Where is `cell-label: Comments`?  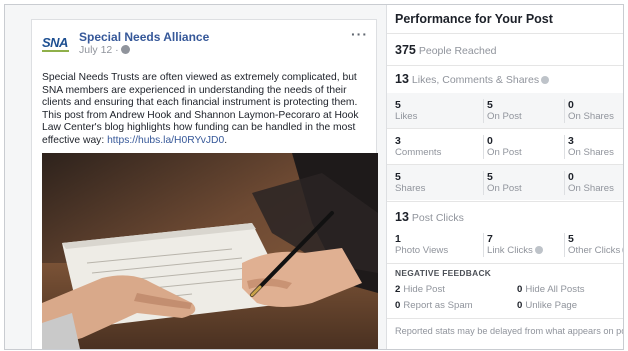
cell-label: Comments is located at coordinates (418, 152).